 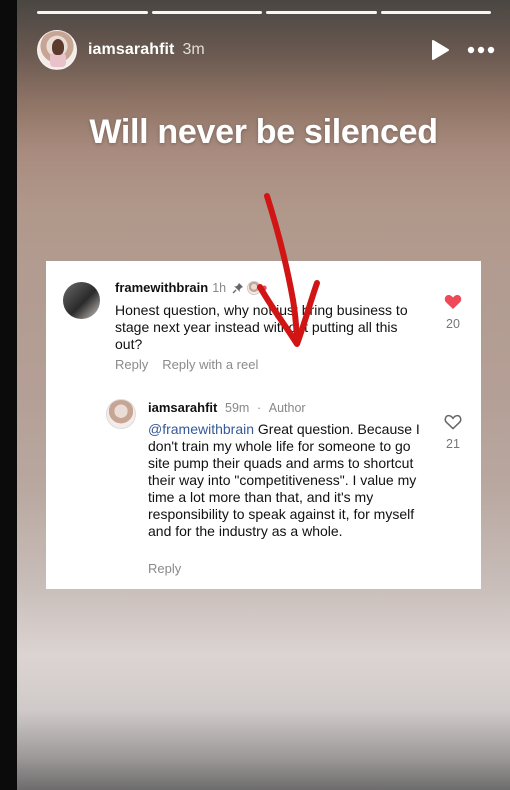 What do you see at coordinates (210, 364) in the screenshot?
I see `reply-with-reel-button: Reply with a reel` at bounding box center [210, 364].